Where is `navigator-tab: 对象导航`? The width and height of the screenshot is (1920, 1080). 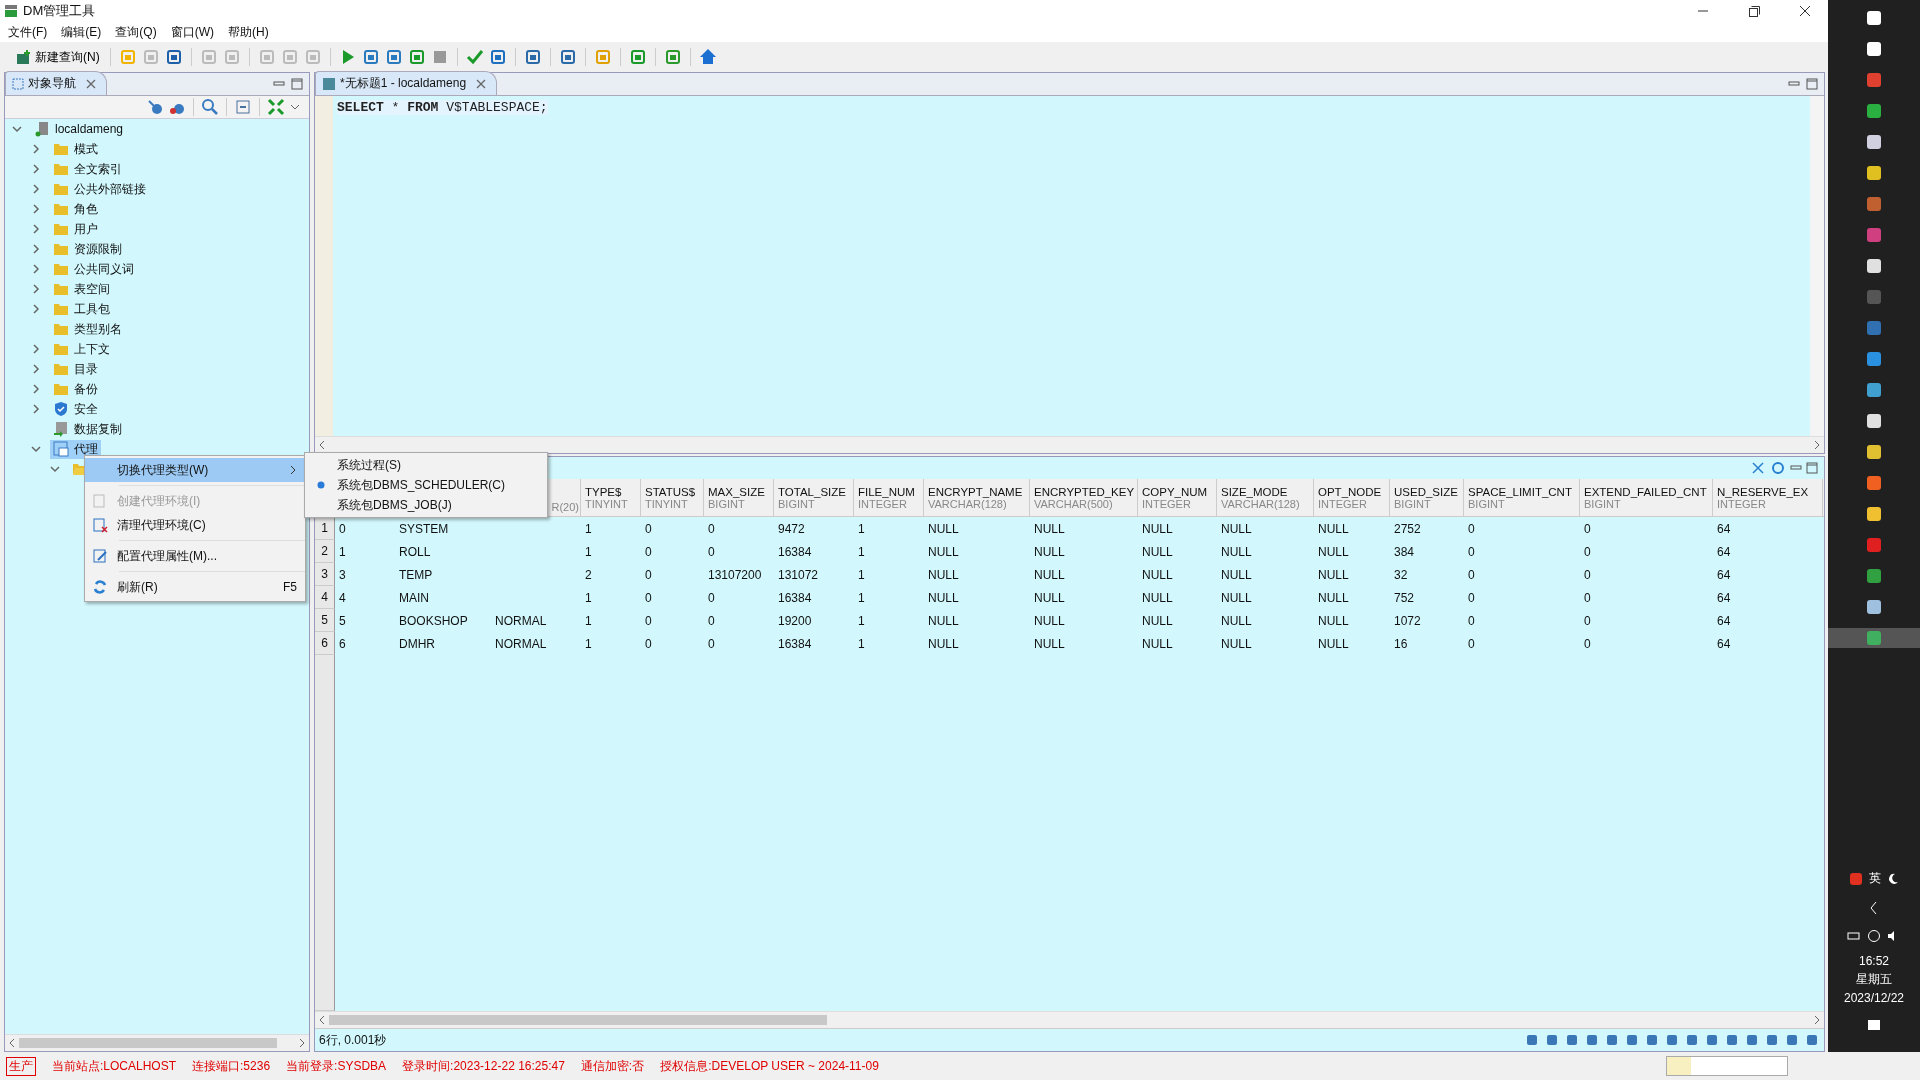
navigator-tab: 对象导航 is located at coordinates (56, 83).